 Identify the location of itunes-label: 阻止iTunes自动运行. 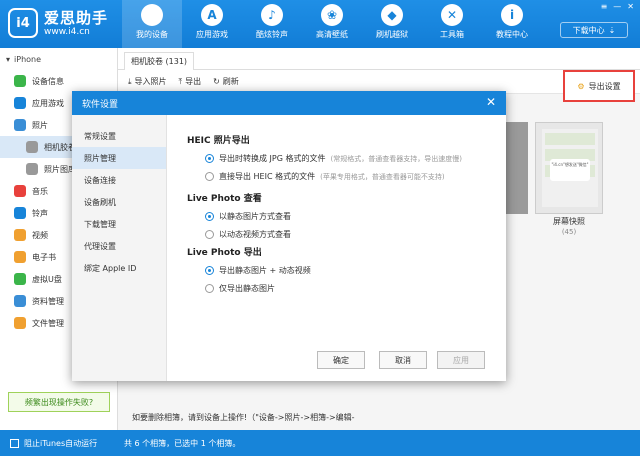
(61, 443).